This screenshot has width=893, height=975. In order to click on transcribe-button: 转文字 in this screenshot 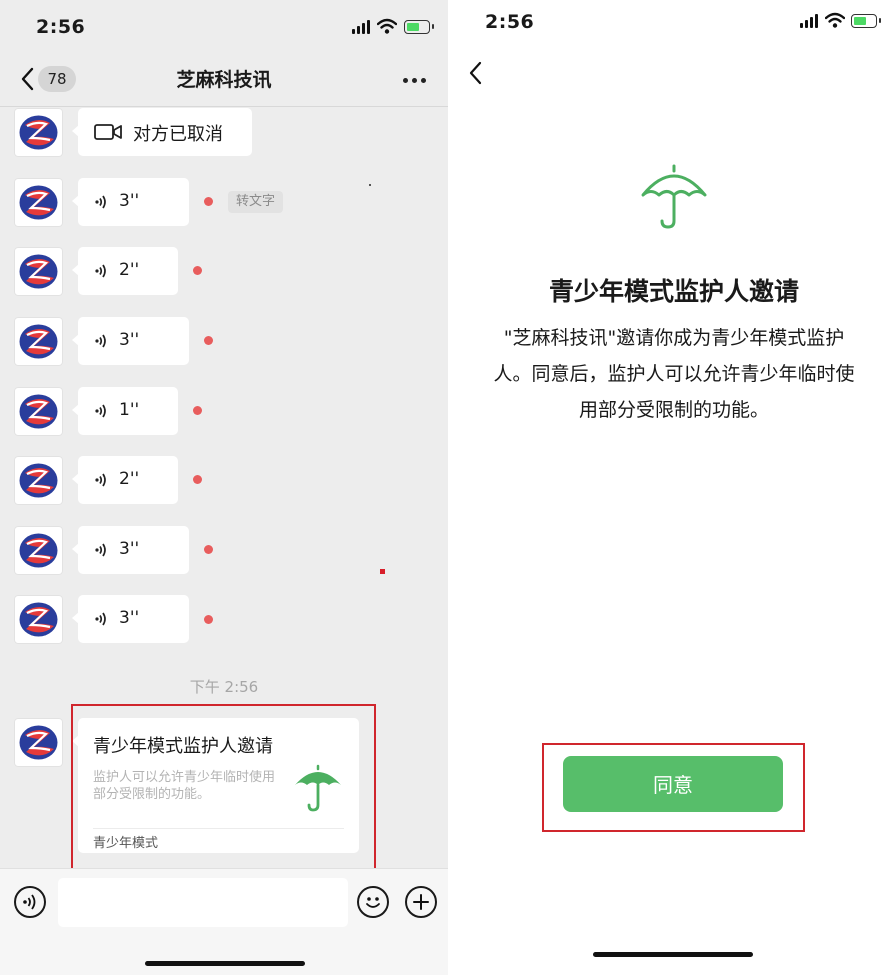, I will do `click(256, 202)`.